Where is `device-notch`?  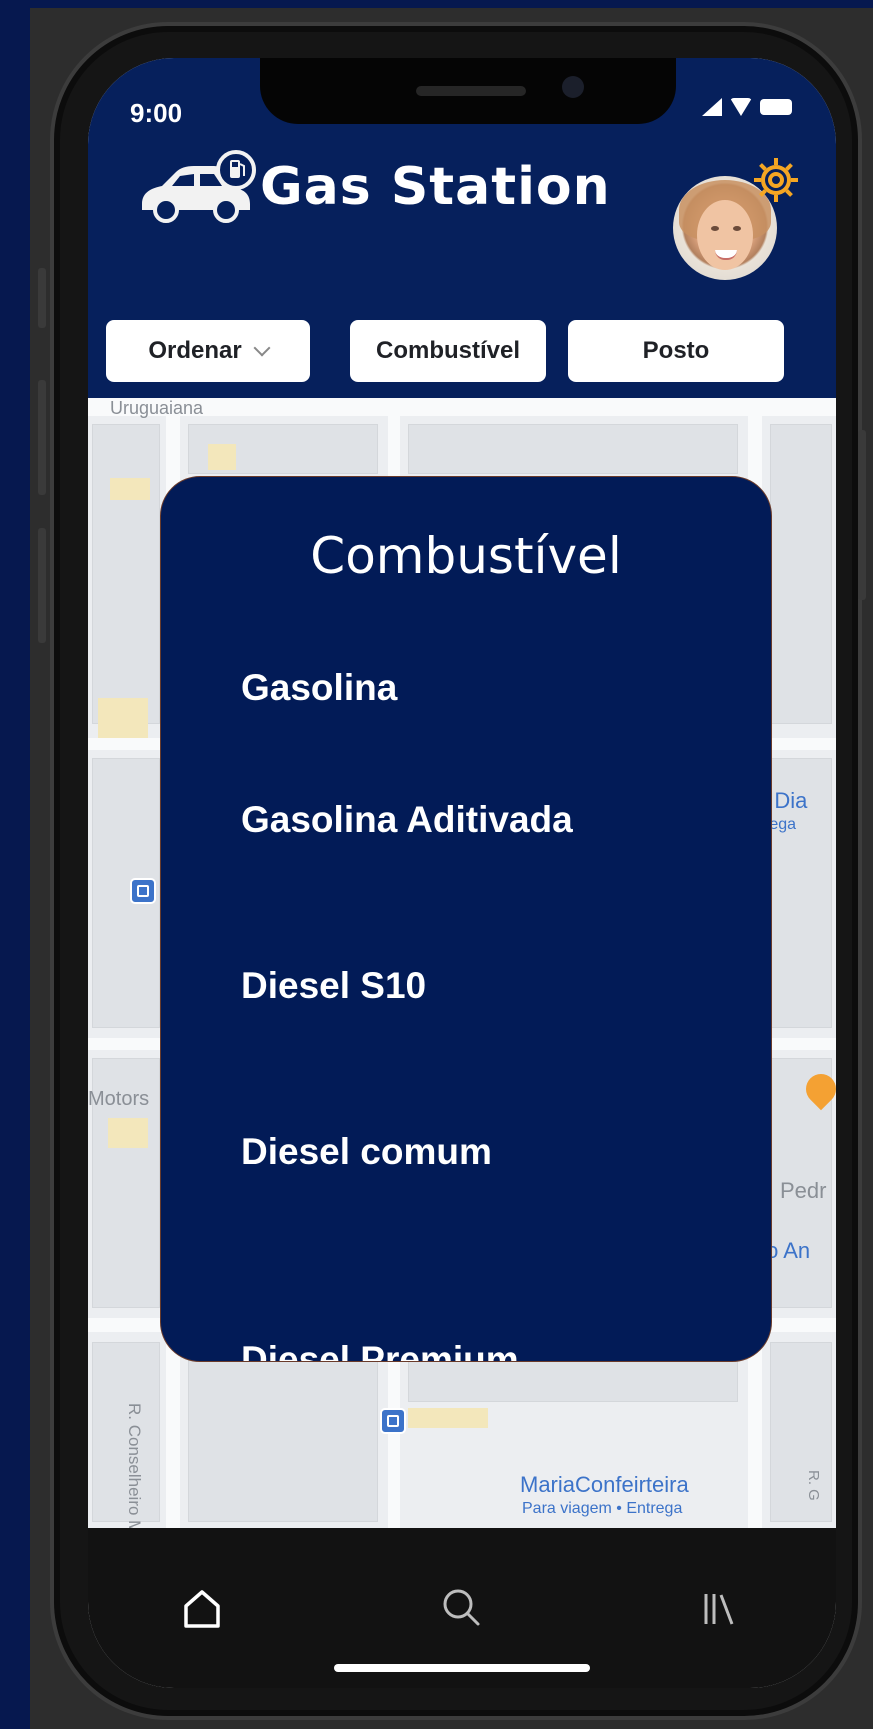 device-notch is located at coordinates (468, 91).